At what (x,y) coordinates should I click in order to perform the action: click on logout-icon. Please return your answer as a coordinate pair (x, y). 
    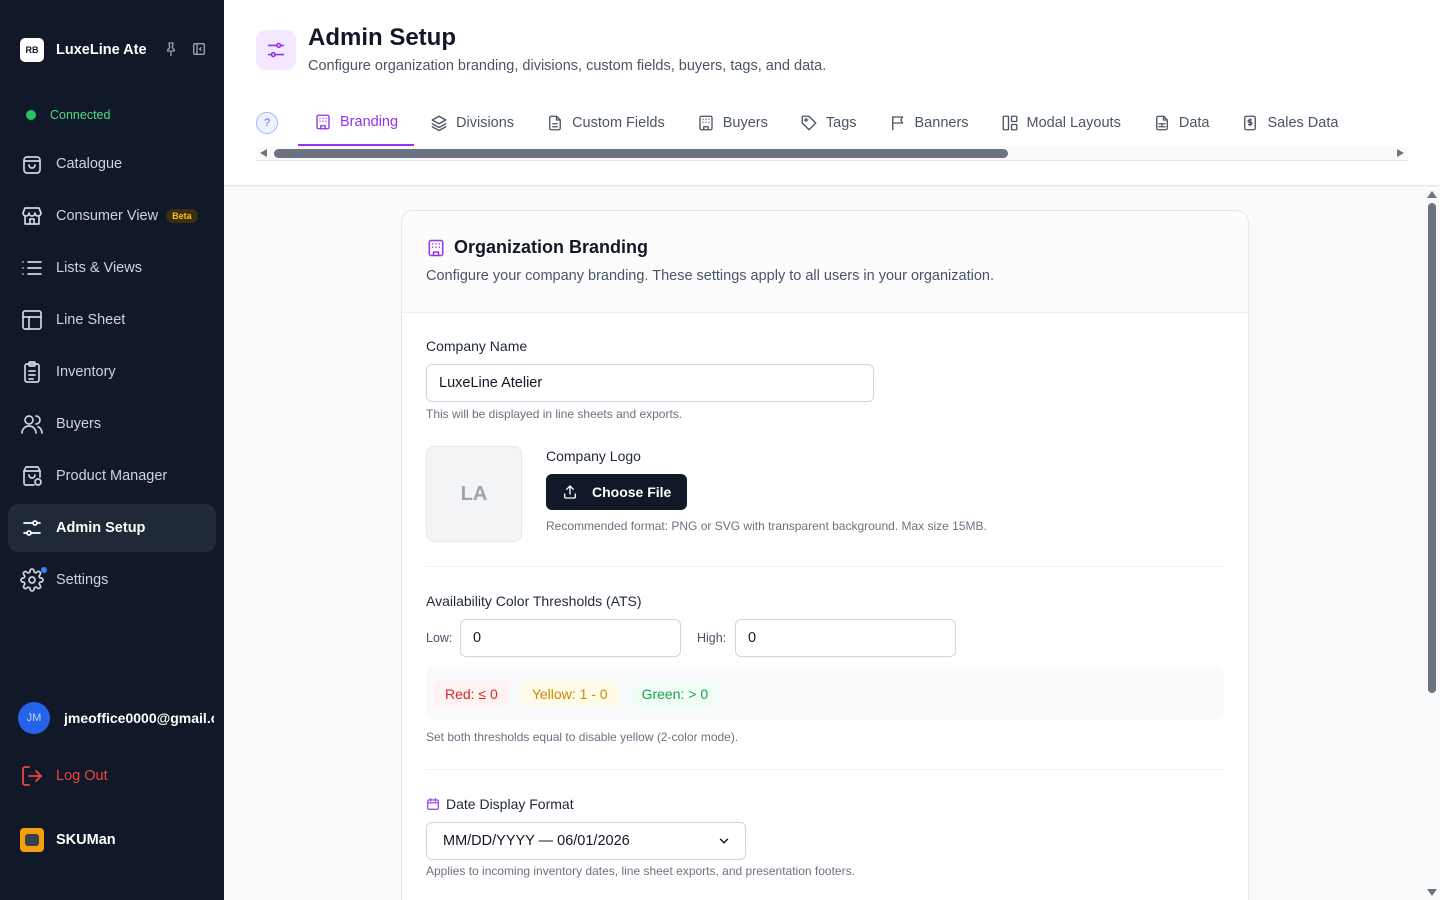
    Looking at the image, I should click on (32, 776).